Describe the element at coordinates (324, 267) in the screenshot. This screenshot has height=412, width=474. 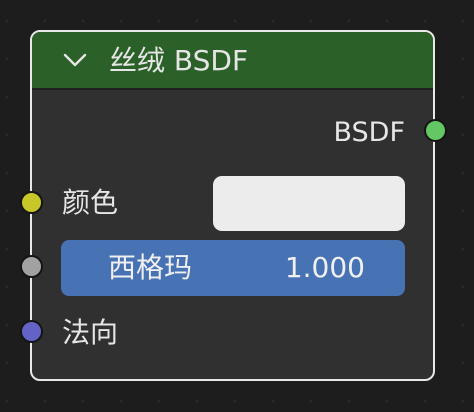
I see `sigma-value: 1.000` at that location.